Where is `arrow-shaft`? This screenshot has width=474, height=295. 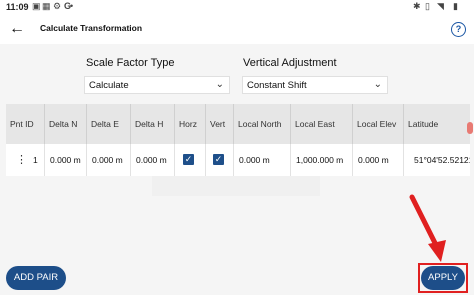 arrow-shaft is located at coordinates (424, 222).